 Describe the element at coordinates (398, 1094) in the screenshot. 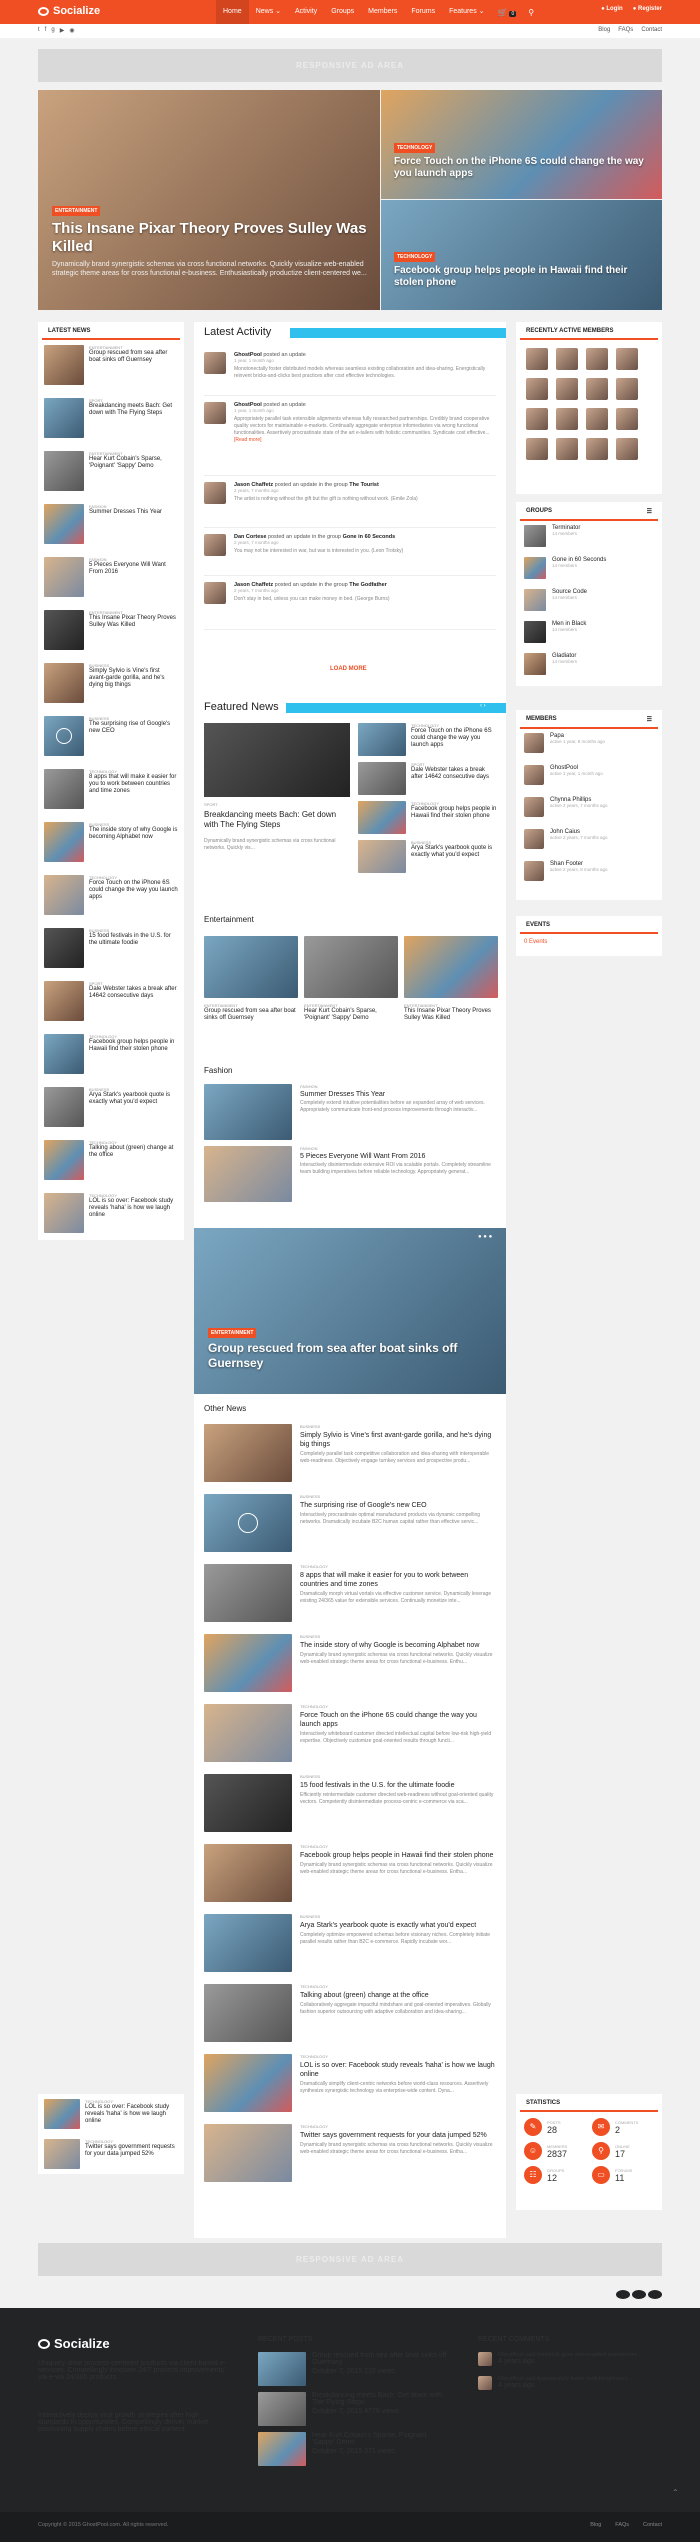

I see `fashion-title: Summer Dresses This Year` at that location.